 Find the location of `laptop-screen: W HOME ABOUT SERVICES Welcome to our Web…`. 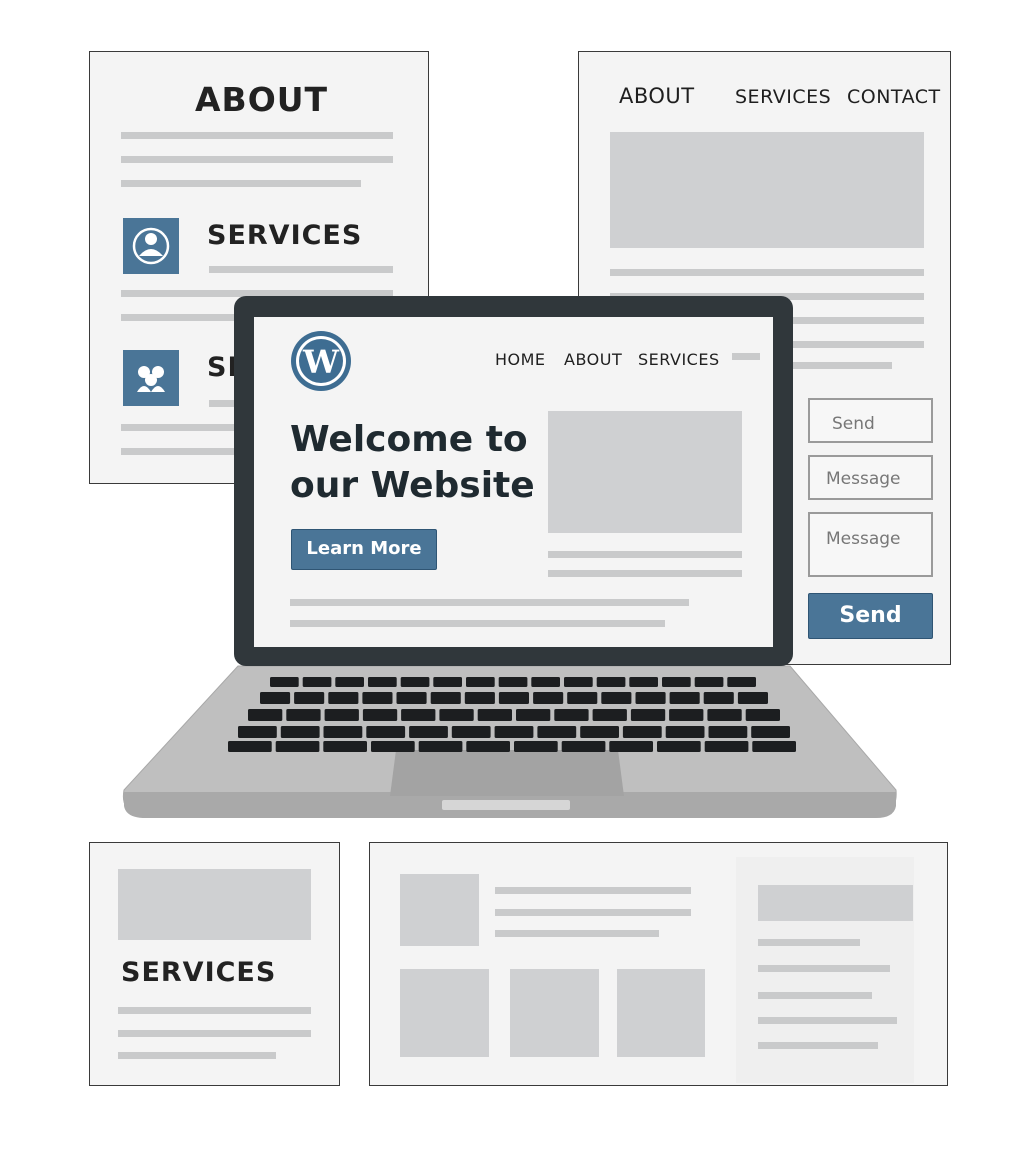

laptop-screen: W HOME ABOUT SERVICES Welcome to our Web… is located at coordinates (513, 482).